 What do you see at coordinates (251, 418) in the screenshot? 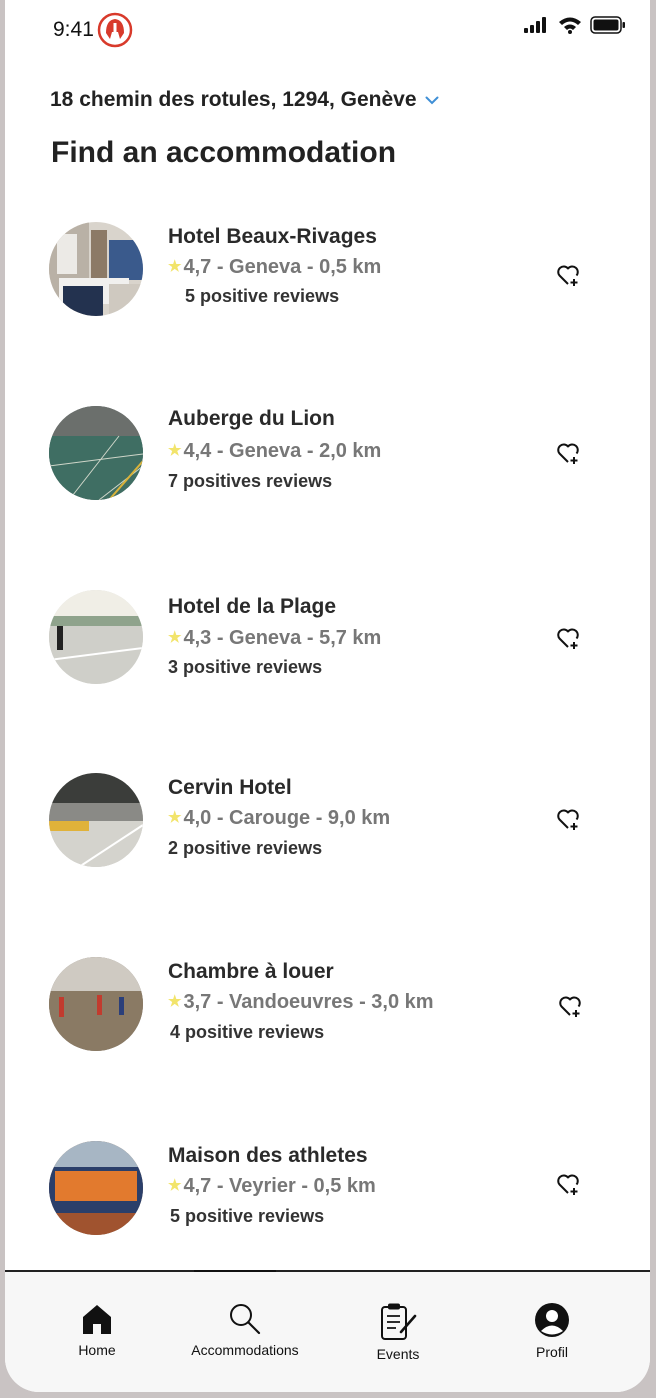
I see `accommodation-name: Auberge du Lion` at bounding box center [251, 418].